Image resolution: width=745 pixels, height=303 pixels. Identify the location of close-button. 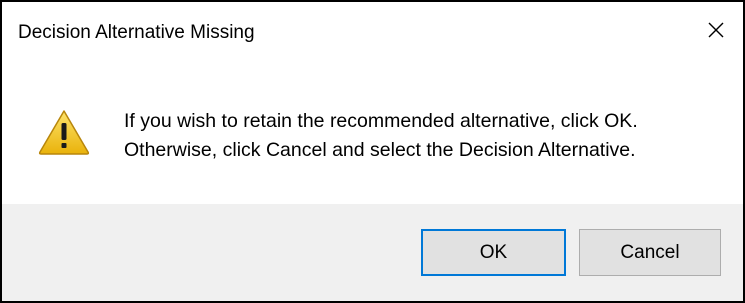
(716, 30).